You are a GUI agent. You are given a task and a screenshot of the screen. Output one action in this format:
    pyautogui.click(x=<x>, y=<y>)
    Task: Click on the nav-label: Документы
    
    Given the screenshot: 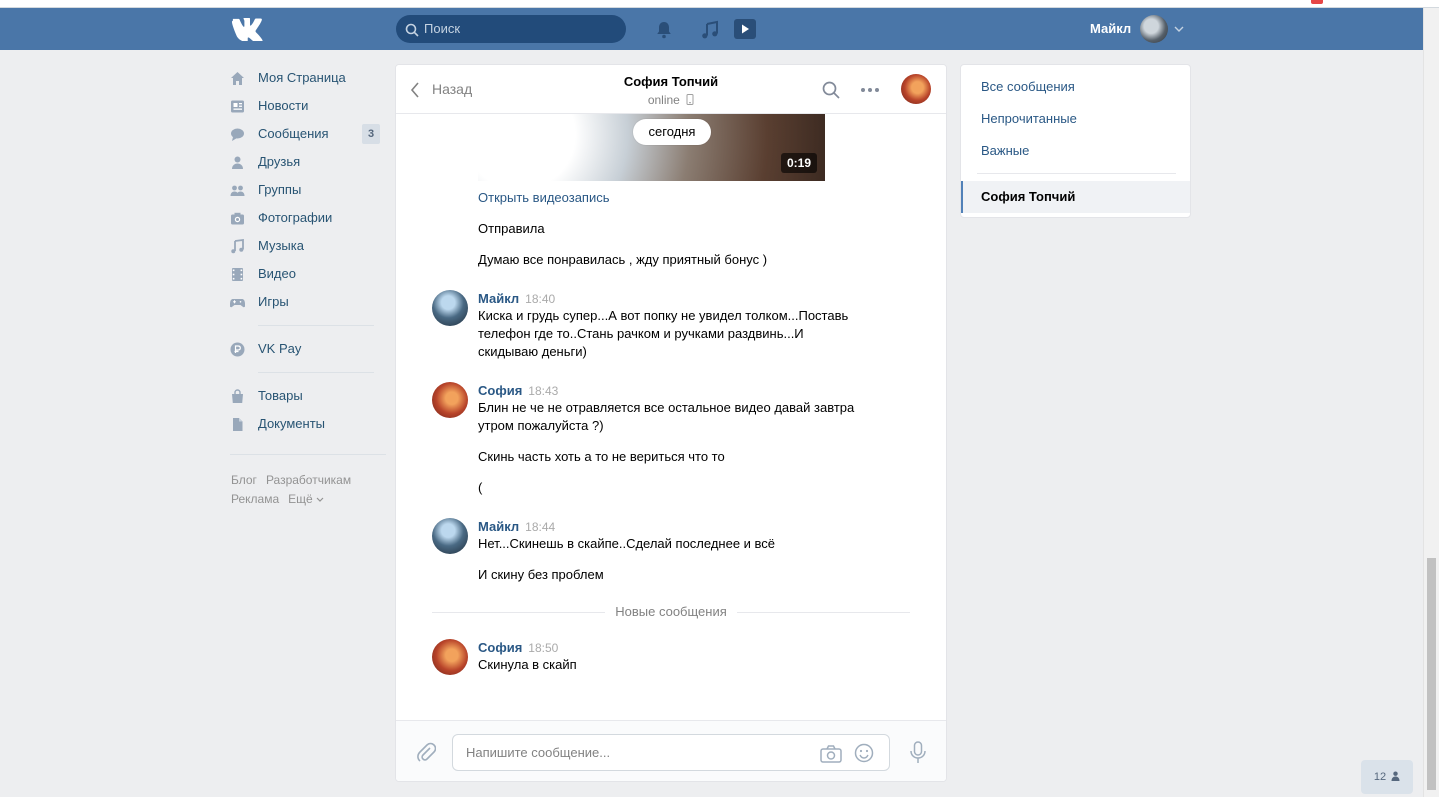 What is the action you would take?
    pyautogui.click(x=292, y=423)
    